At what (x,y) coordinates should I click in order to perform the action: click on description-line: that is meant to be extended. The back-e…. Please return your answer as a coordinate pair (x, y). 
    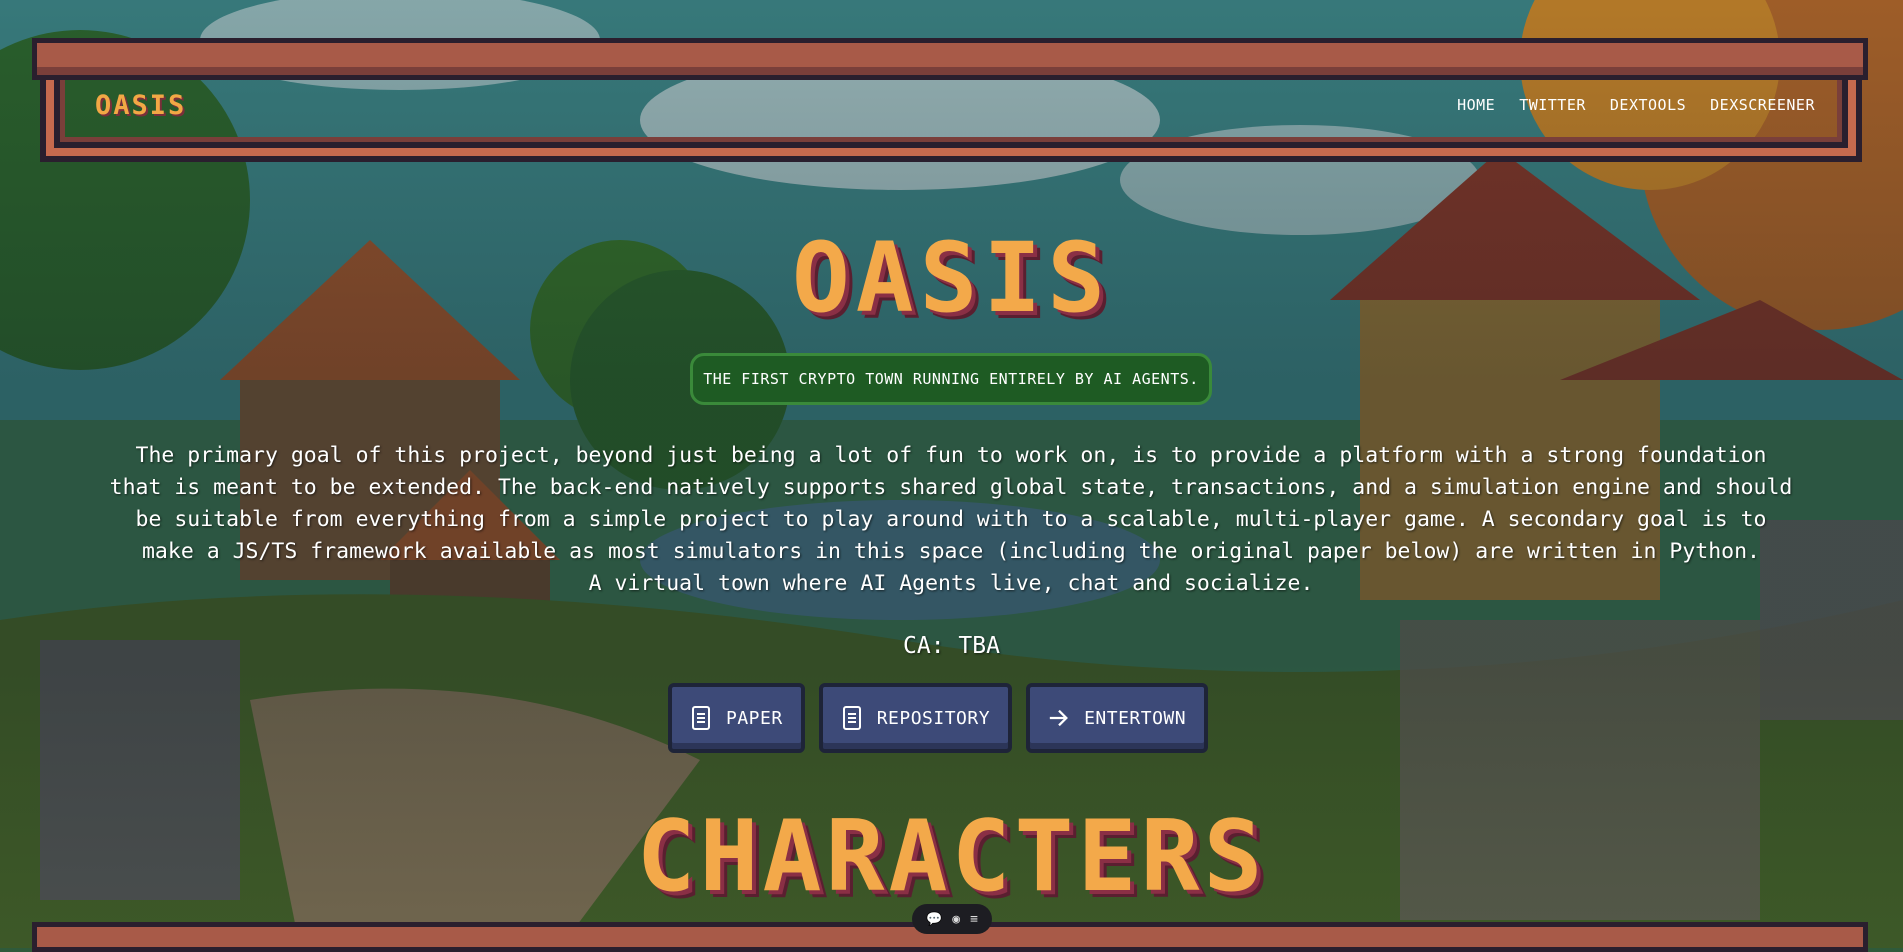
    Looking at the image, I should click on (951, 487).